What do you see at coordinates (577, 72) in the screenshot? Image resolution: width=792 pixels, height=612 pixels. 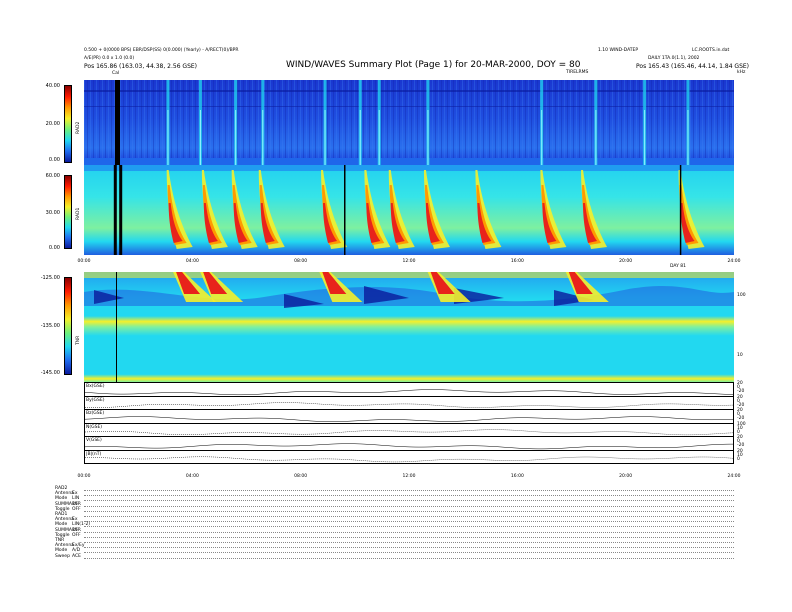 I see `header-center-small: TIRELRMS` at bounding box center [577, 72].